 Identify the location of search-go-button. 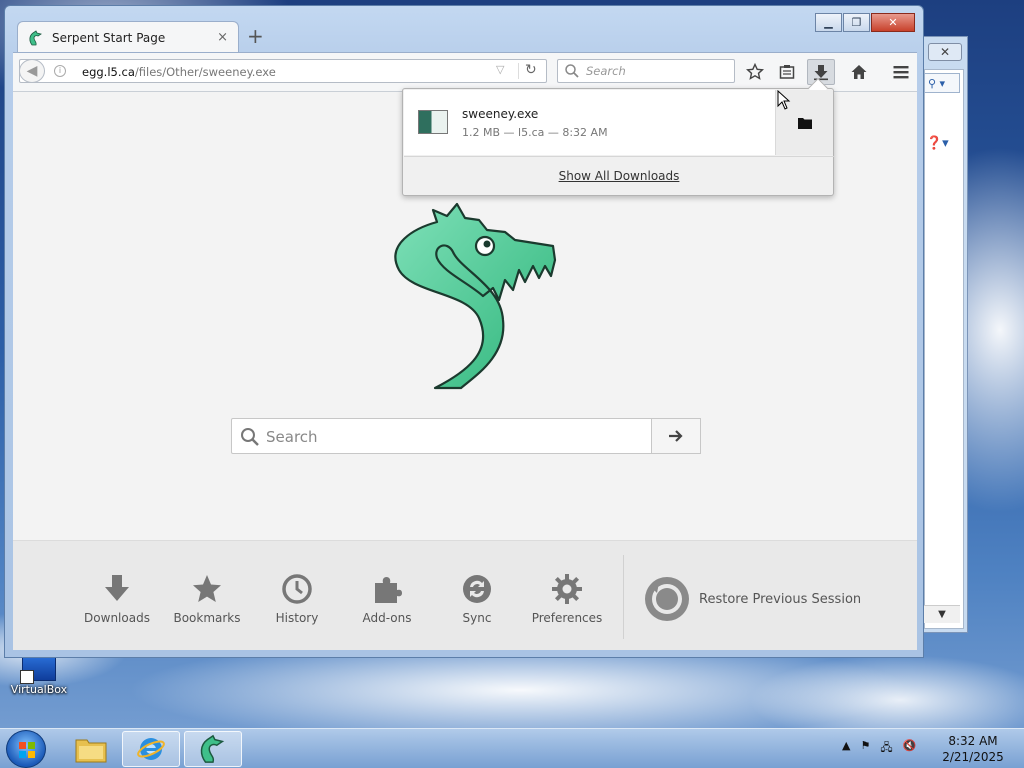
(676, 436).